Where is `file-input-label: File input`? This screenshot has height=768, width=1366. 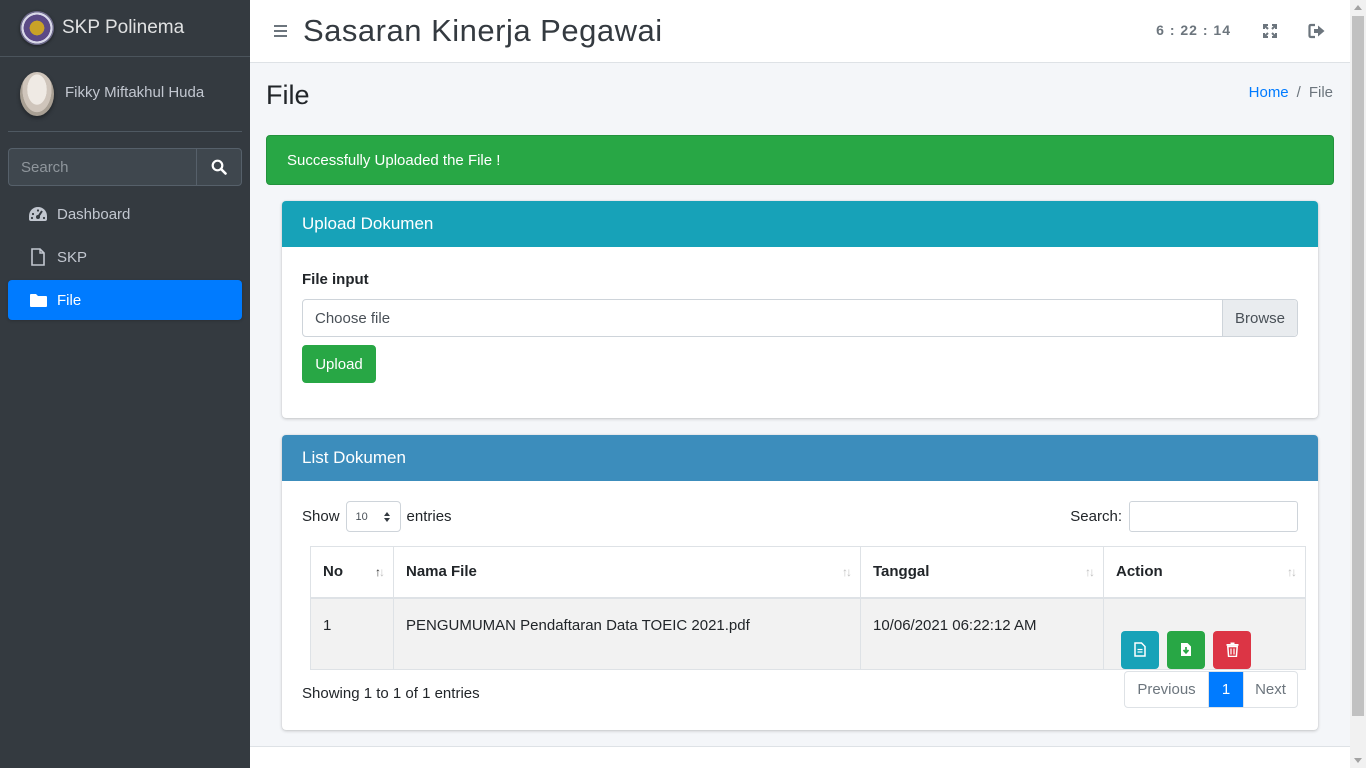
file-input-label: File input is located at coordinates (335, 279).